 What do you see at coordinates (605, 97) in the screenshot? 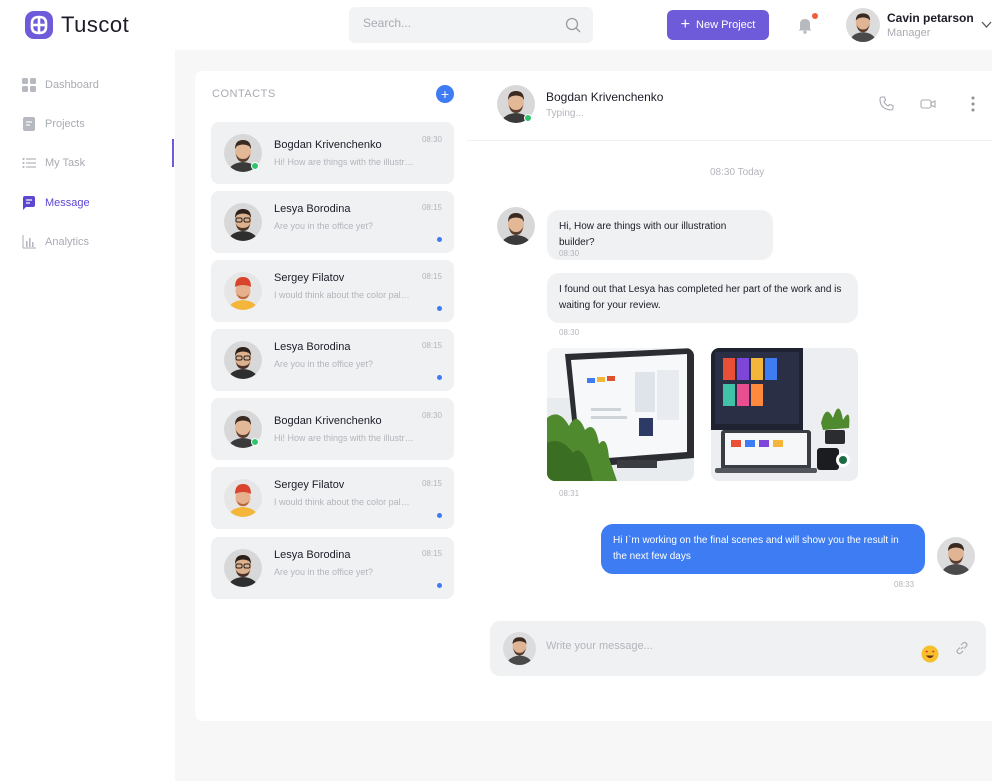
I see `chat-contact-name: Bogdan Krivenchenko` at bounding box center [605, 97].